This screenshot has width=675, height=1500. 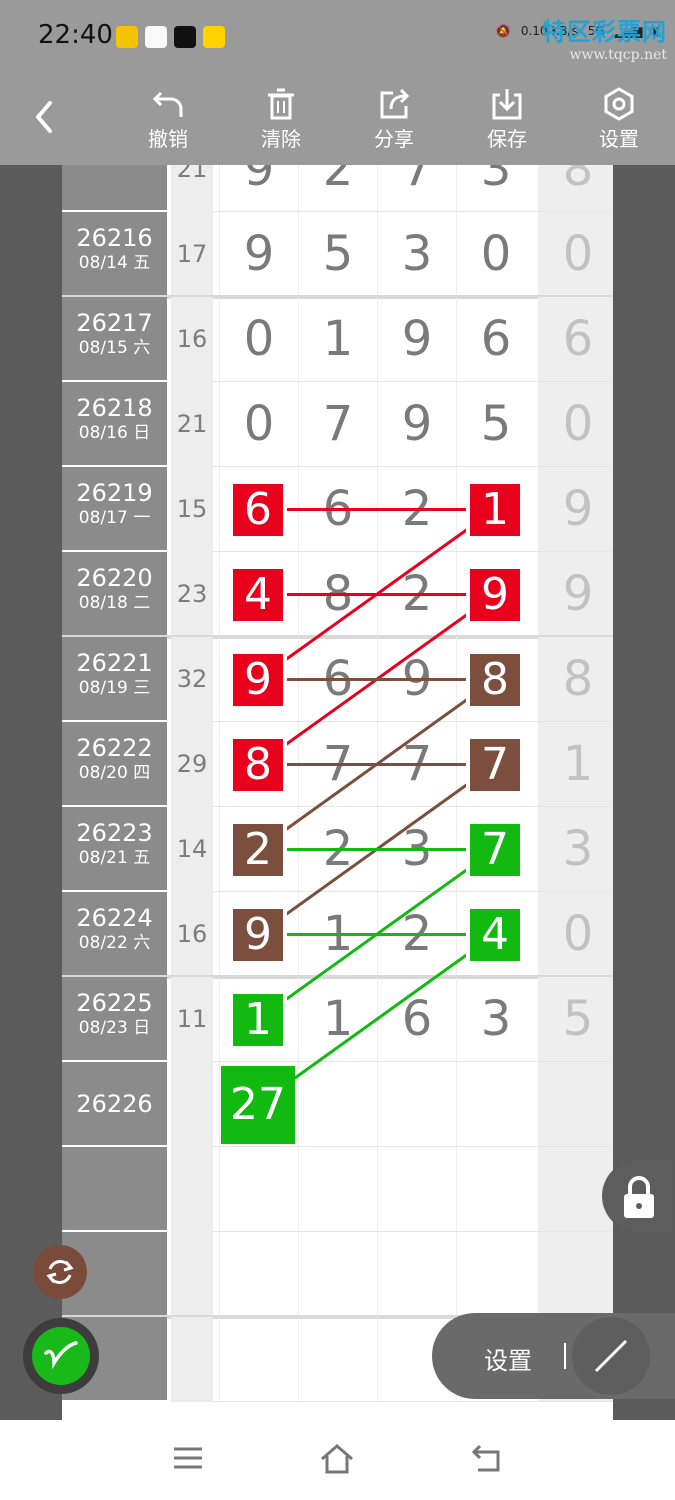 What do you see at coordinates (618, 55) in the screenshot?
I see `watermark-url: www.tqcp.net` at bounding box center [618, 55].